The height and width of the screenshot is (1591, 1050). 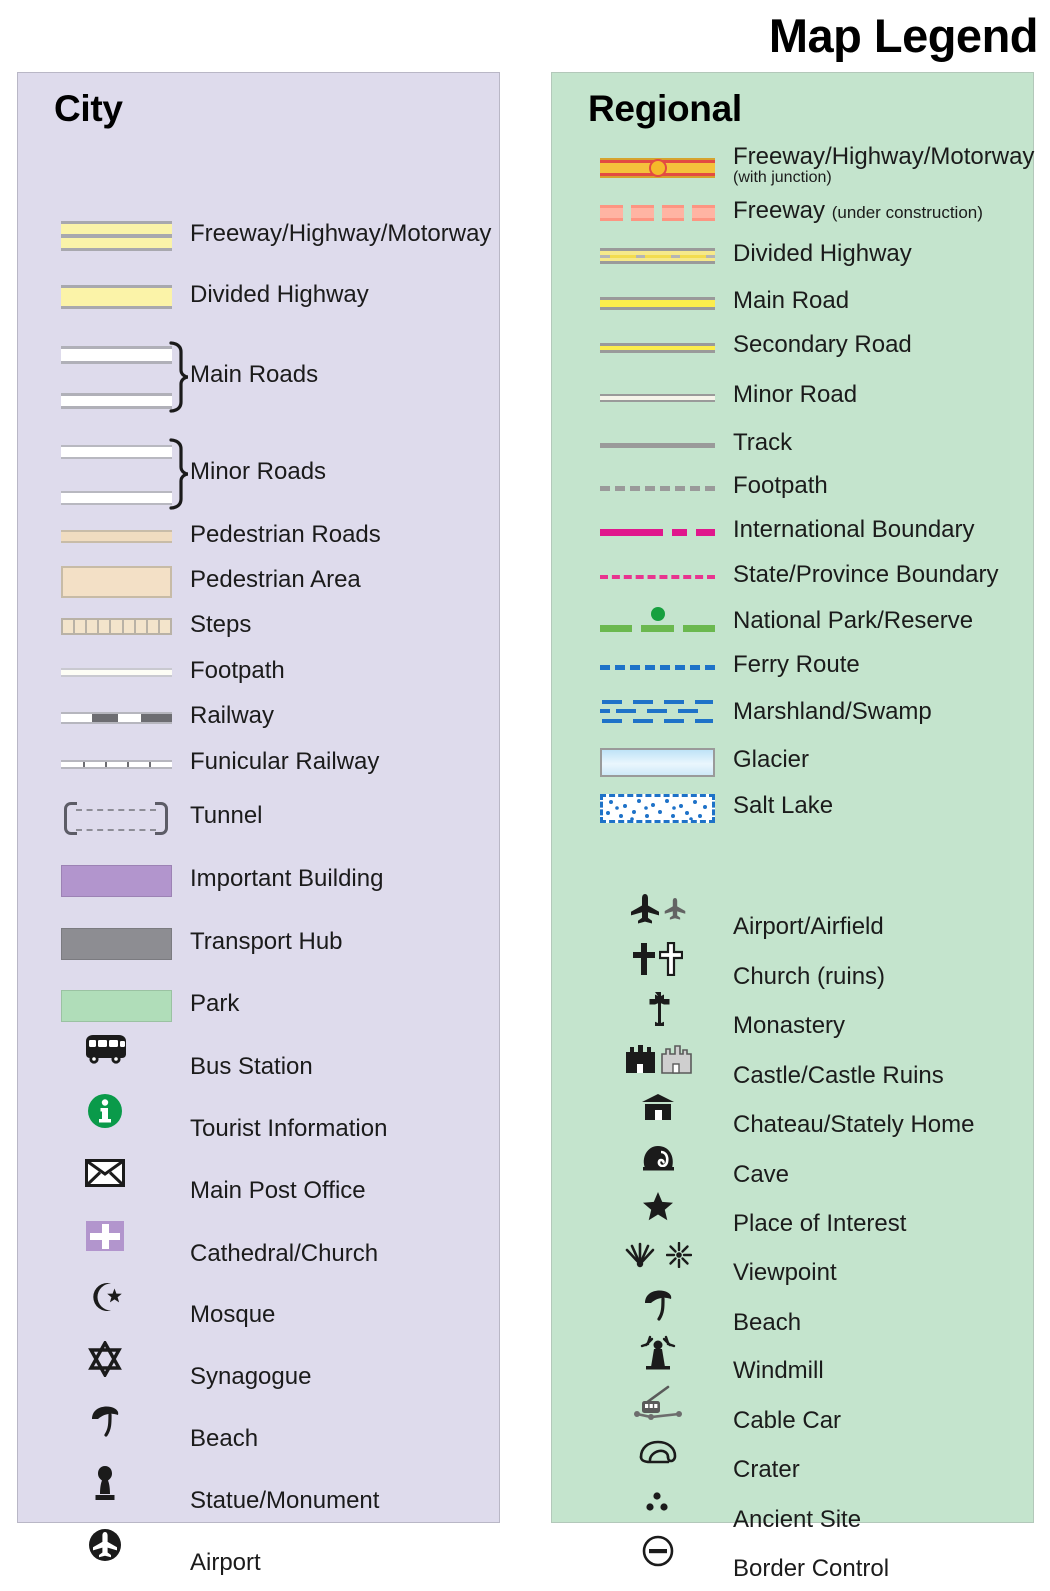 I want to click on legend-label: Main Roads, so click(x=254, y=374).